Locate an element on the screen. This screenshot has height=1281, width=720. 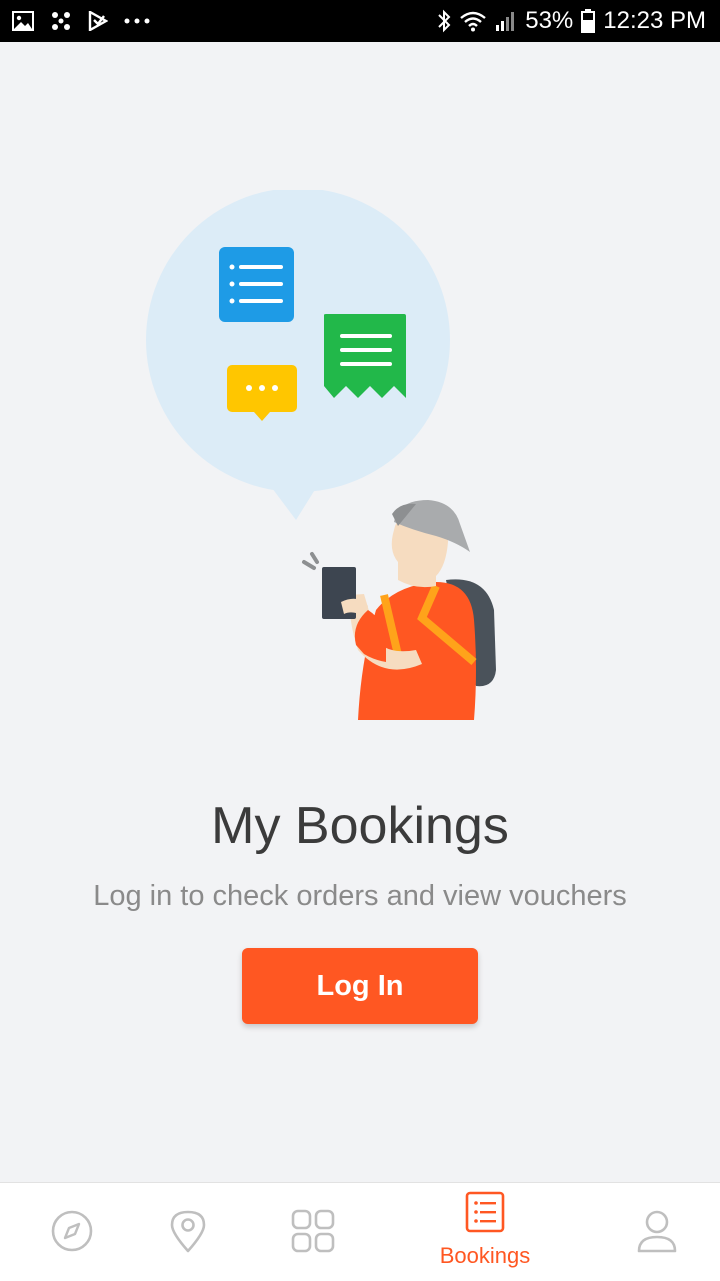
location-pin-icon is located at coordinates (188, 1233).